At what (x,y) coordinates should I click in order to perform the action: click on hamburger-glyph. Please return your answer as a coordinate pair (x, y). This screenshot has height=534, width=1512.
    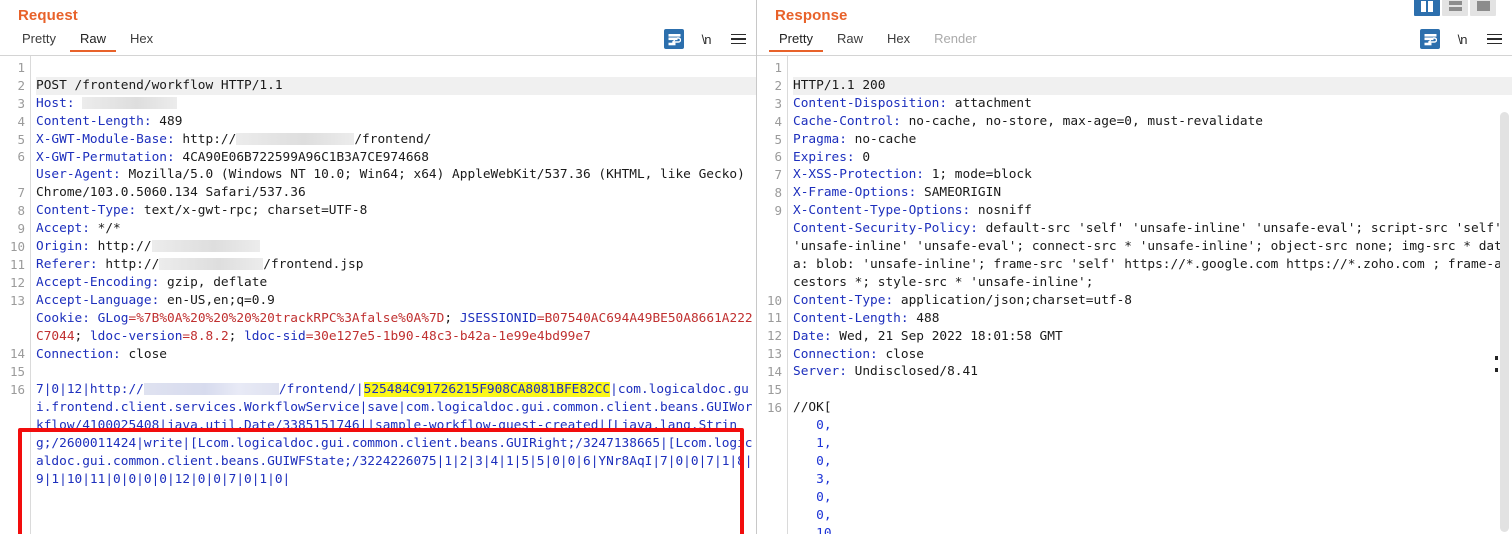
    Looking at the image, I should click on (1494, 39).